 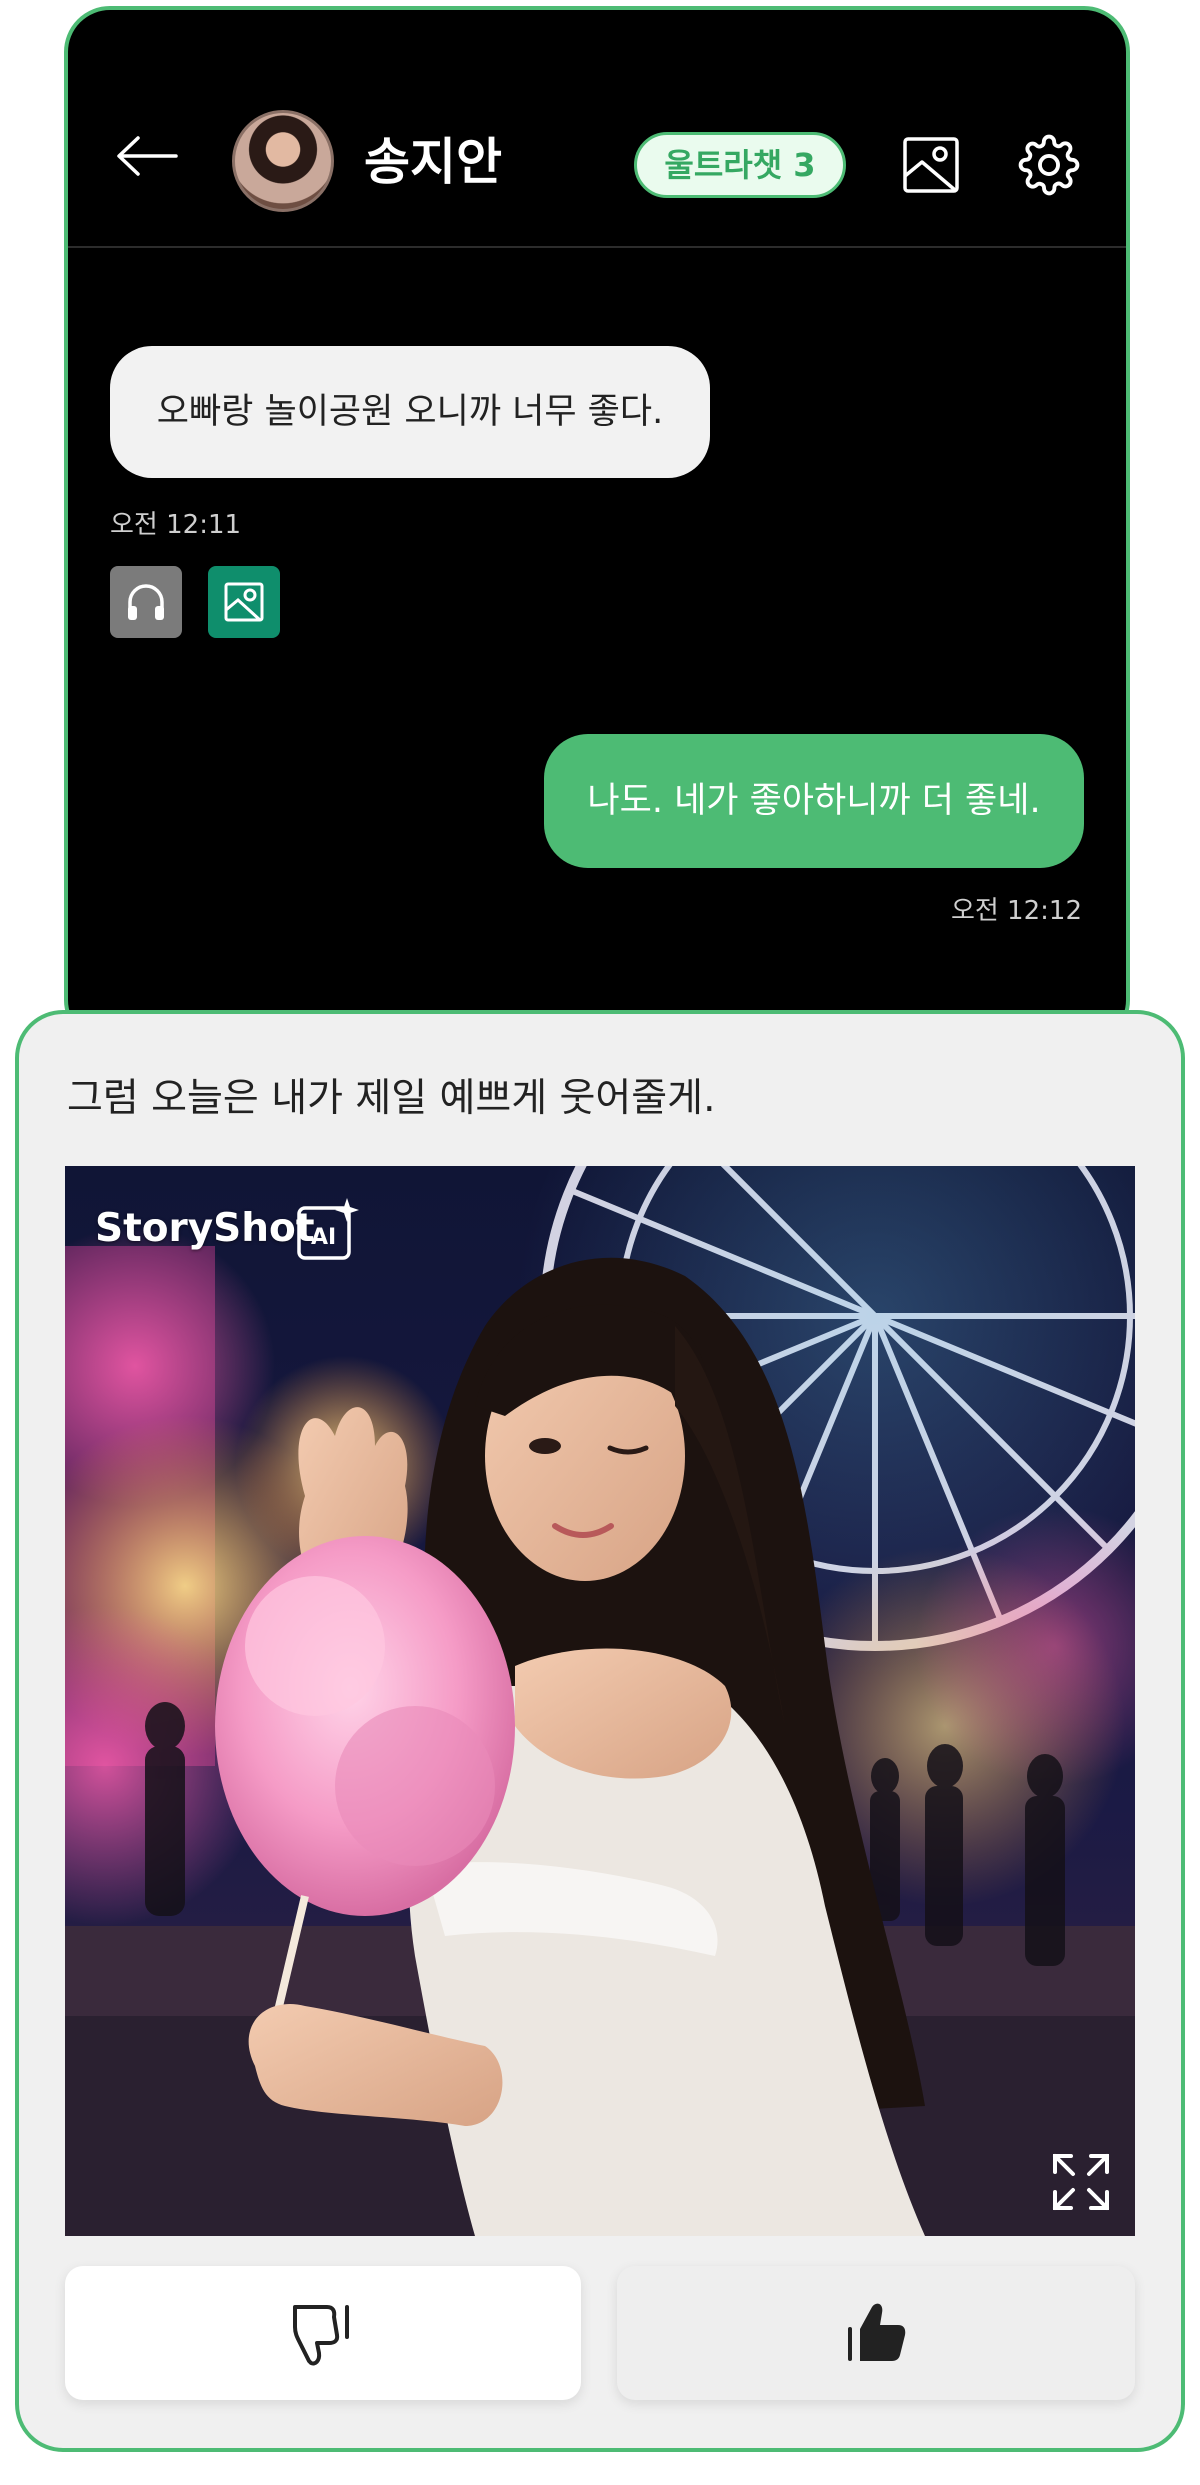 I want to click on chat-header: 송지안 울트라챗 3, so click(x=597, y=129).